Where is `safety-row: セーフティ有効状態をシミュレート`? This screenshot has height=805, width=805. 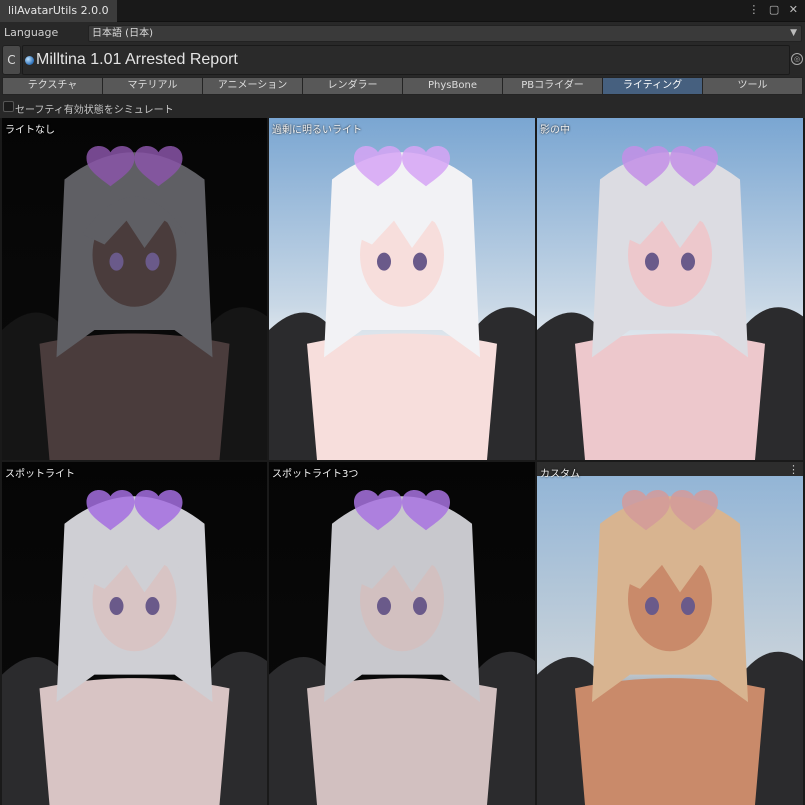 safety-row: セーフティ有効状態をシミュレート is located at coordinates (402, 107).